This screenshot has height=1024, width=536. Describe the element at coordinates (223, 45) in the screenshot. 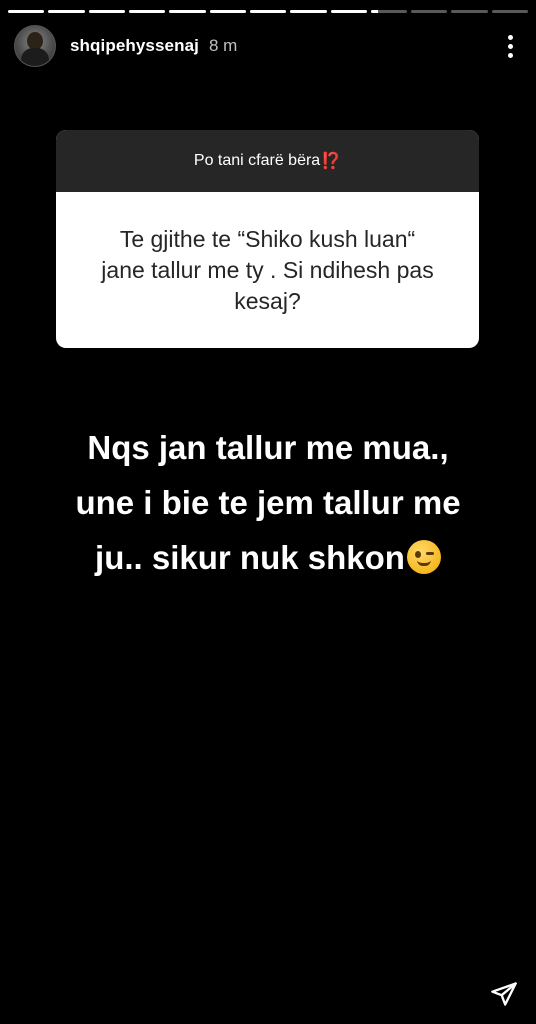

I see `timestamp: 8 m` at that location.